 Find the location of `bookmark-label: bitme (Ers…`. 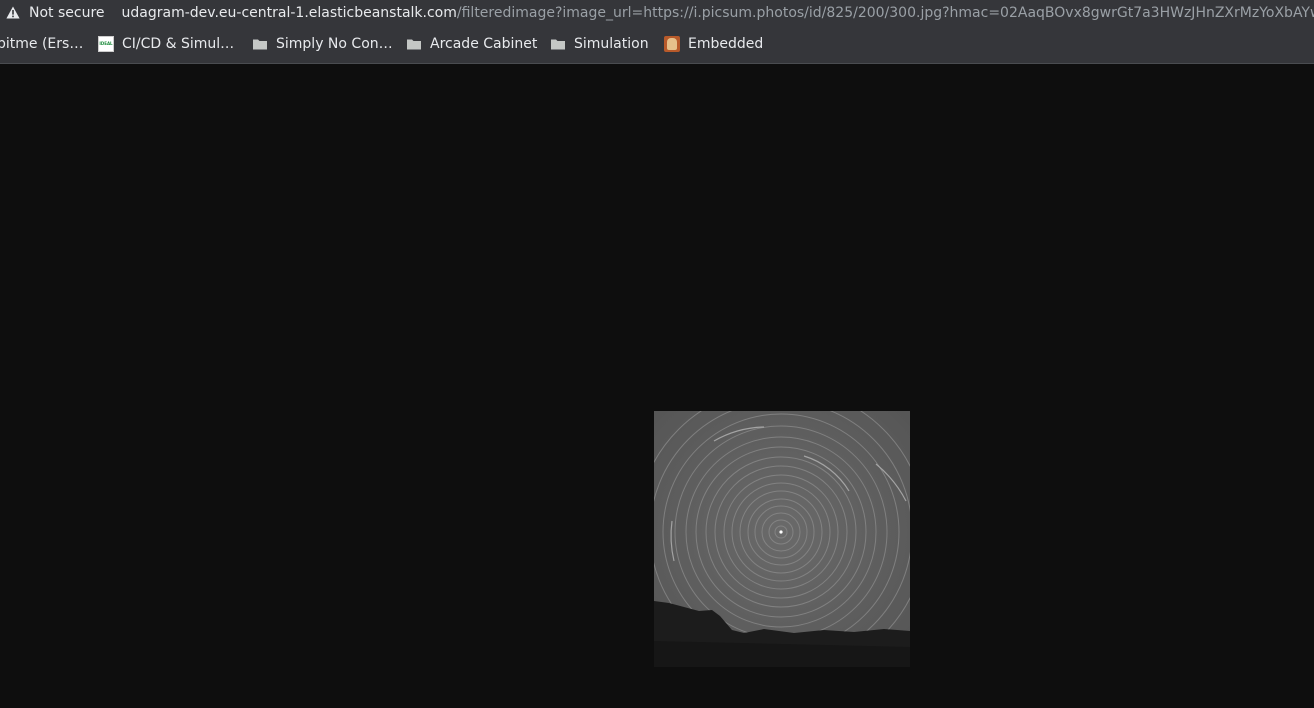

bookmark-label: bitme (Ers… is located at coordinates (42, 44).